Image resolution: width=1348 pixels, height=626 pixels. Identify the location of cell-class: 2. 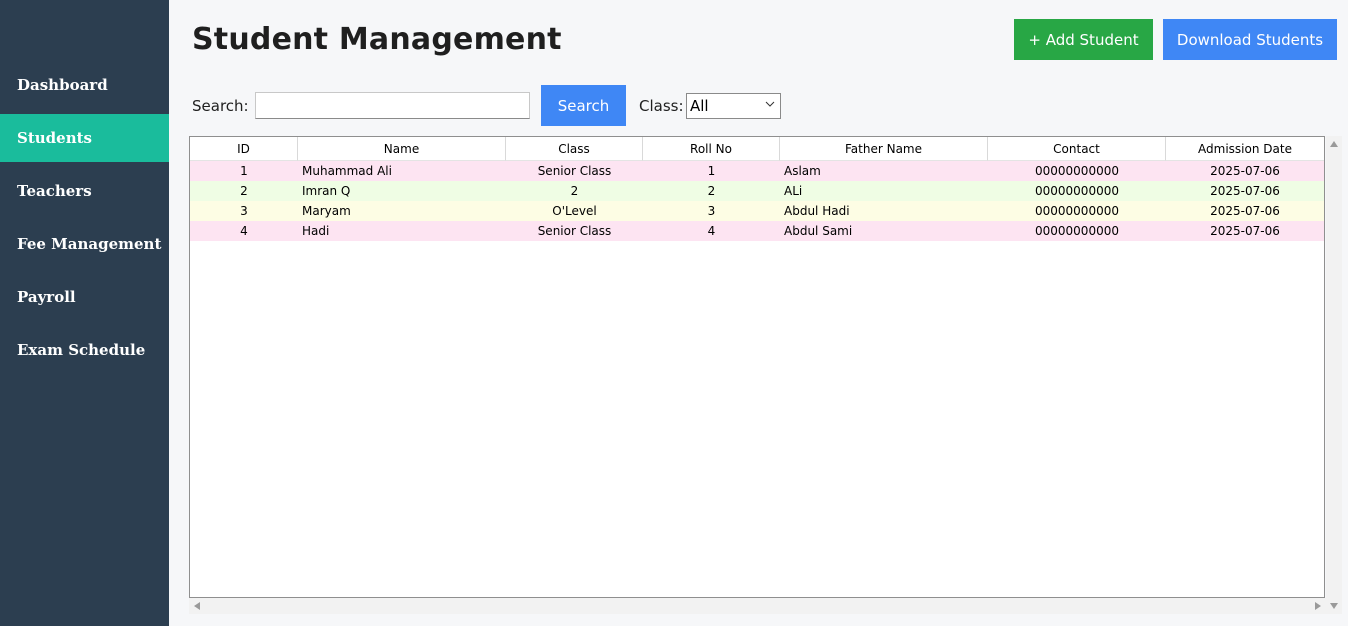
(574, 191).